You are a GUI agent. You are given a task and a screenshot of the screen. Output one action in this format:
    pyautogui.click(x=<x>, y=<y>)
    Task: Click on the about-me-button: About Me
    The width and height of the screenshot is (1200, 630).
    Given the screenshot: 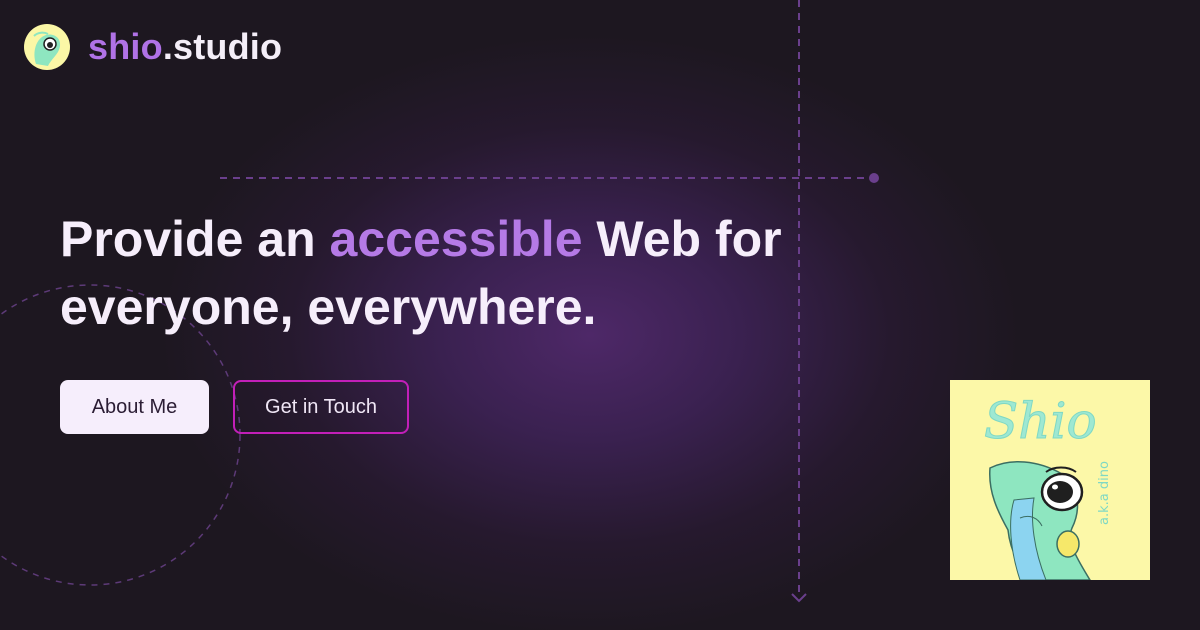 What is the action you would take?
    pyautogui.click(x=134, y=407)
    